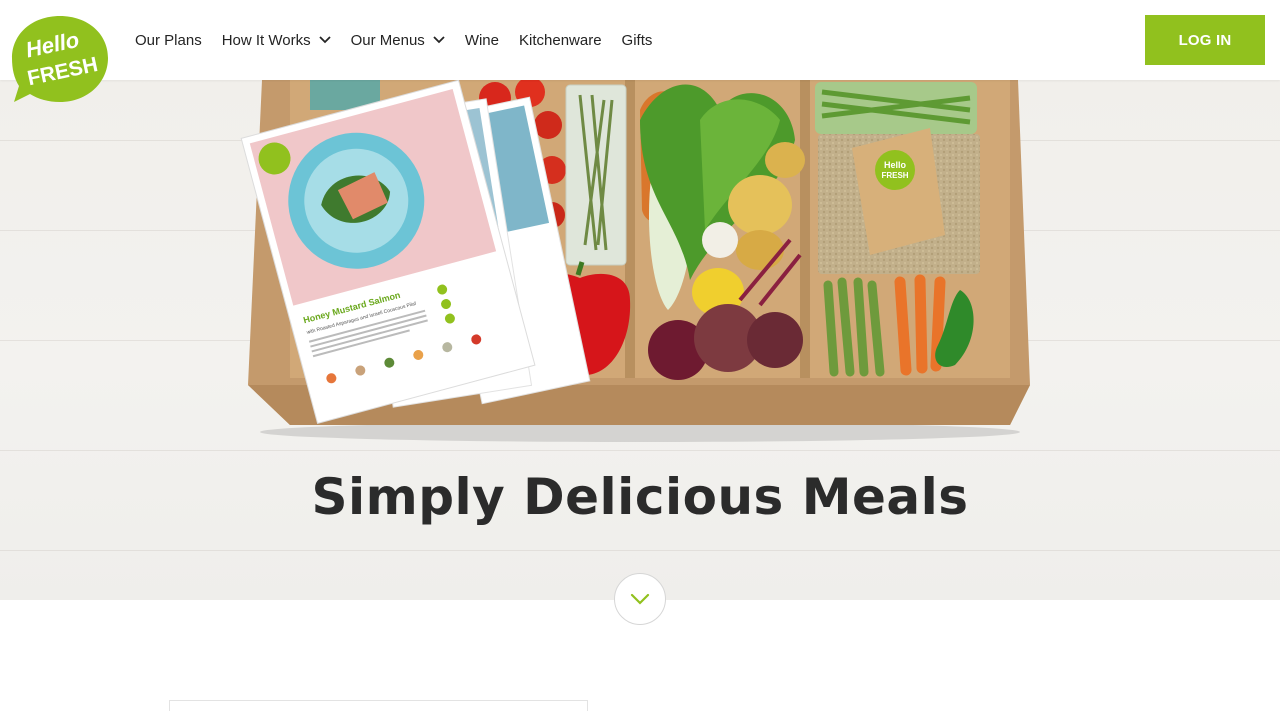  What do you see at coordinates (266, 40) in the screenshot?
I see `nav-label: How It Works` at bounding box center [266, 40].